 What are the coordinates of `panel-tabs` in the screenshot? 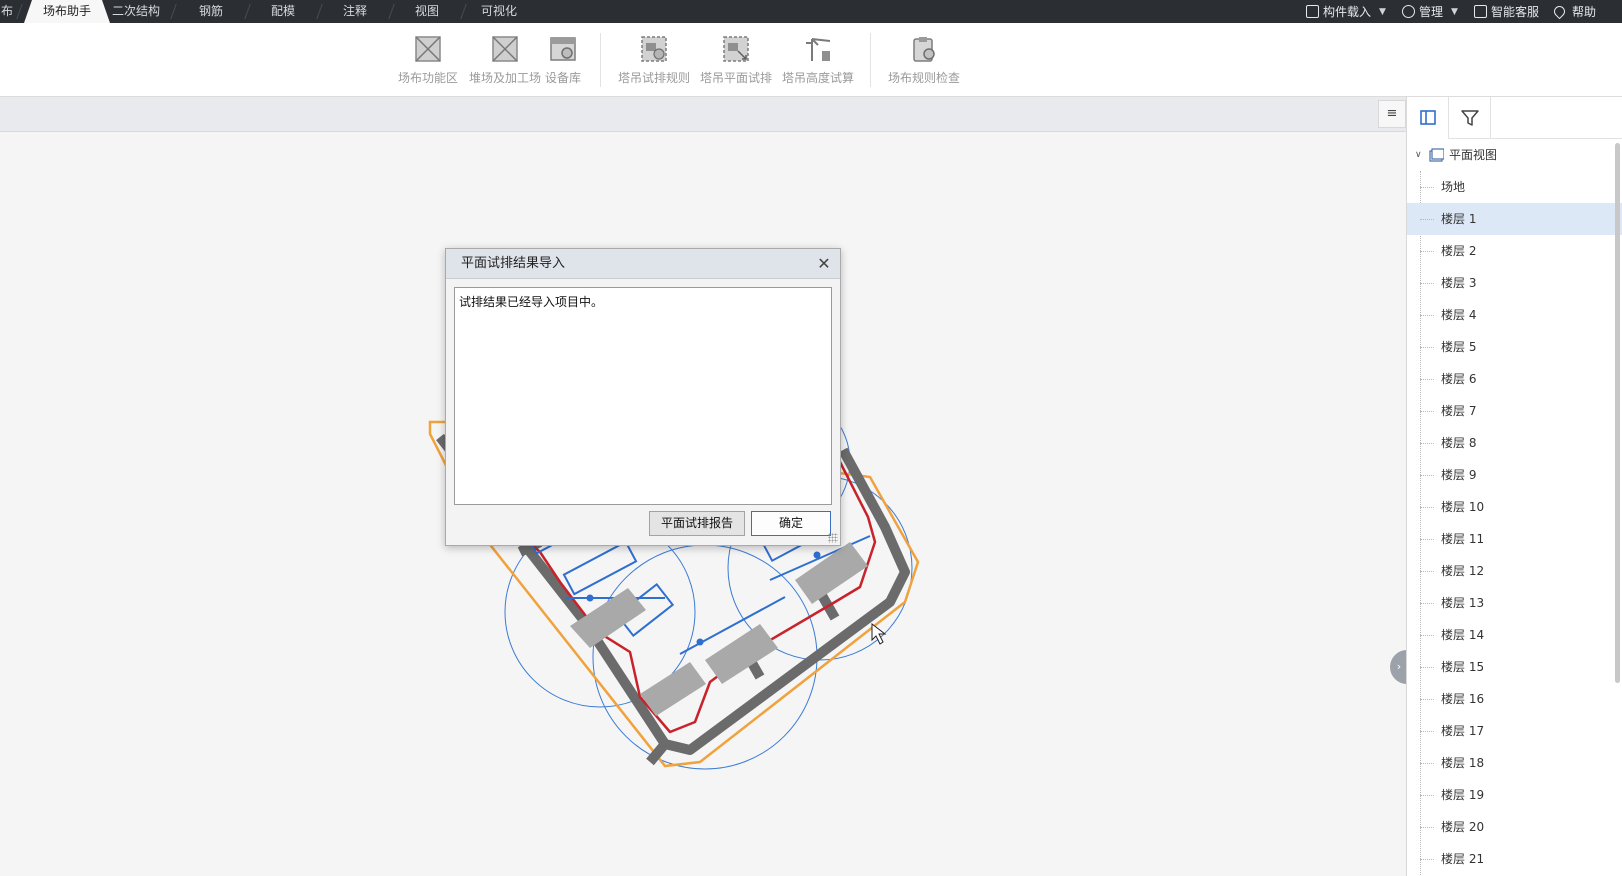 It's located at (1514, 118).